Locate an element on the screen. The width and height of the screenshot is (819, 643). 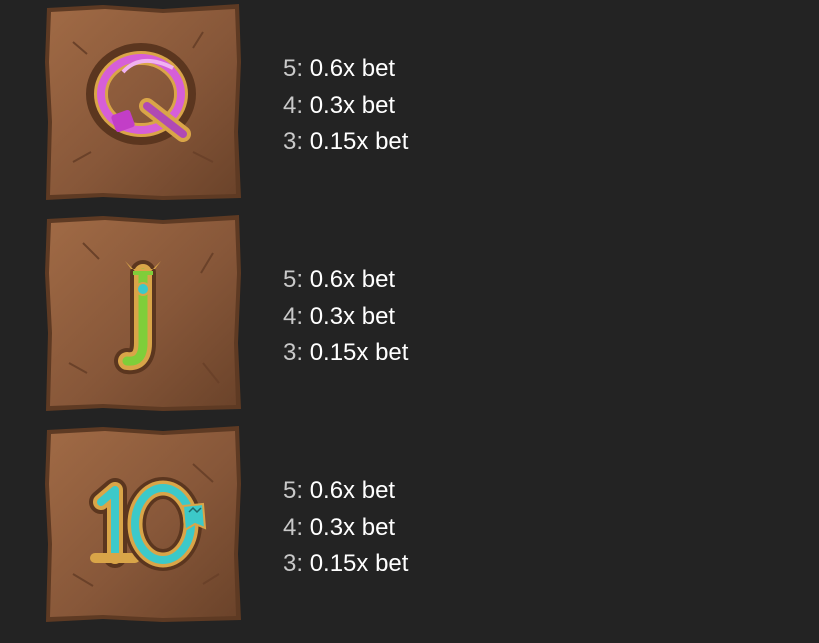
q-symbol-icon is located at coordinates (143, 102).